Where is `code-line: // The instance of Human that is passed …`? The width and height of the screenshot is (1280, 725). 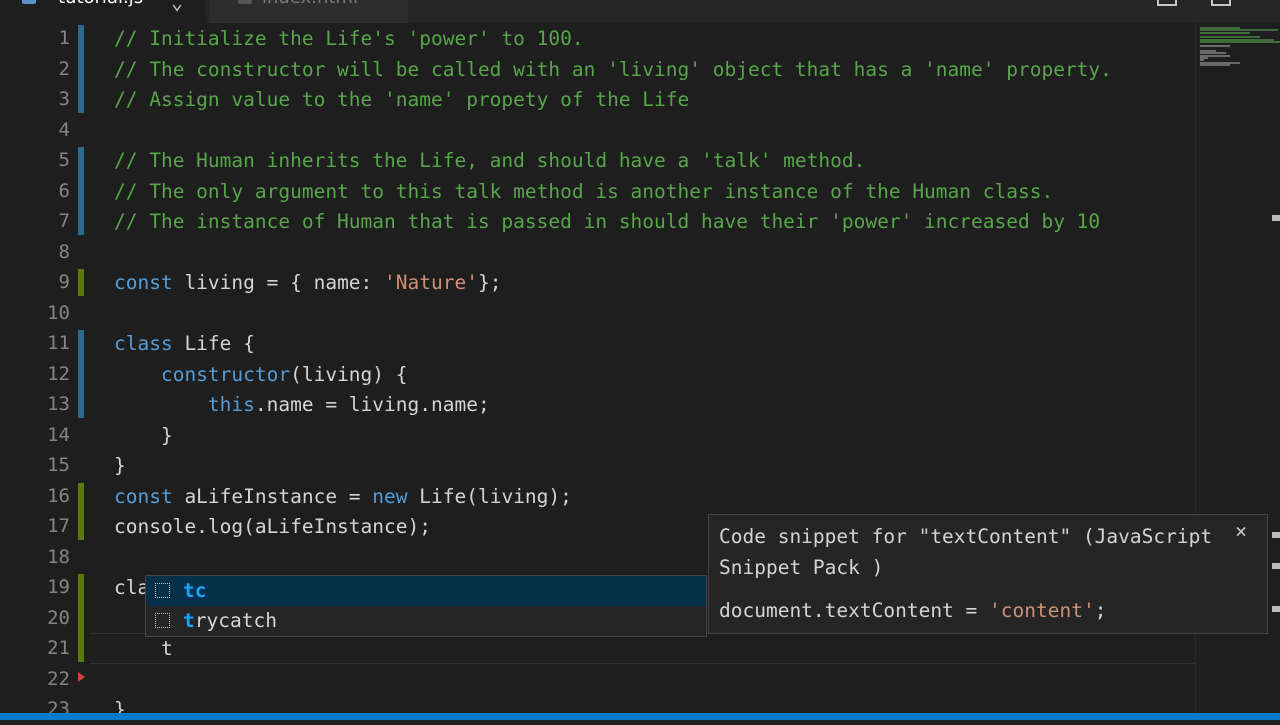 code-line: // The instance of Human that is passed … is located at coordinates (607, 221).